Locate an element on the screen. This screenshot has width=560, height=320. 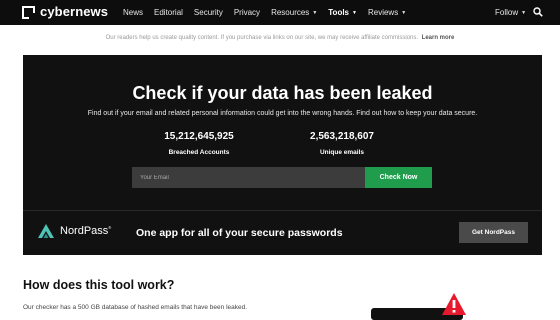
check-now-button: Check Now is located at coordinates (398, 177).